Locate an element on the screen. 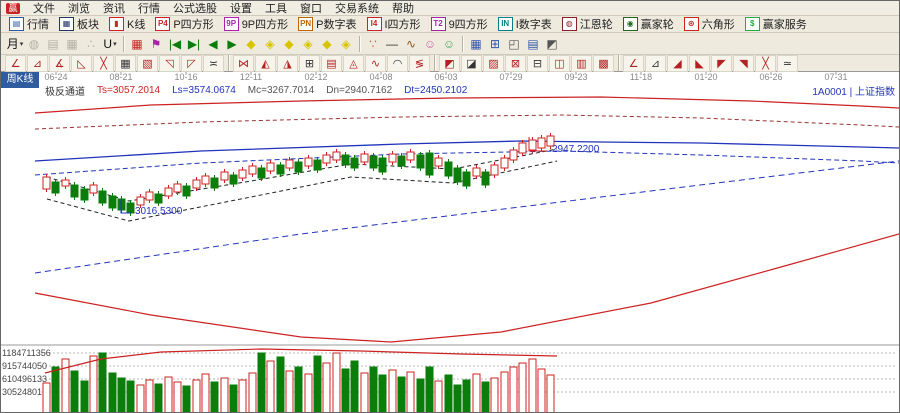 This screenshot has width=900, height=413. tool-button: ∿ is located at coordinates (411, 44).